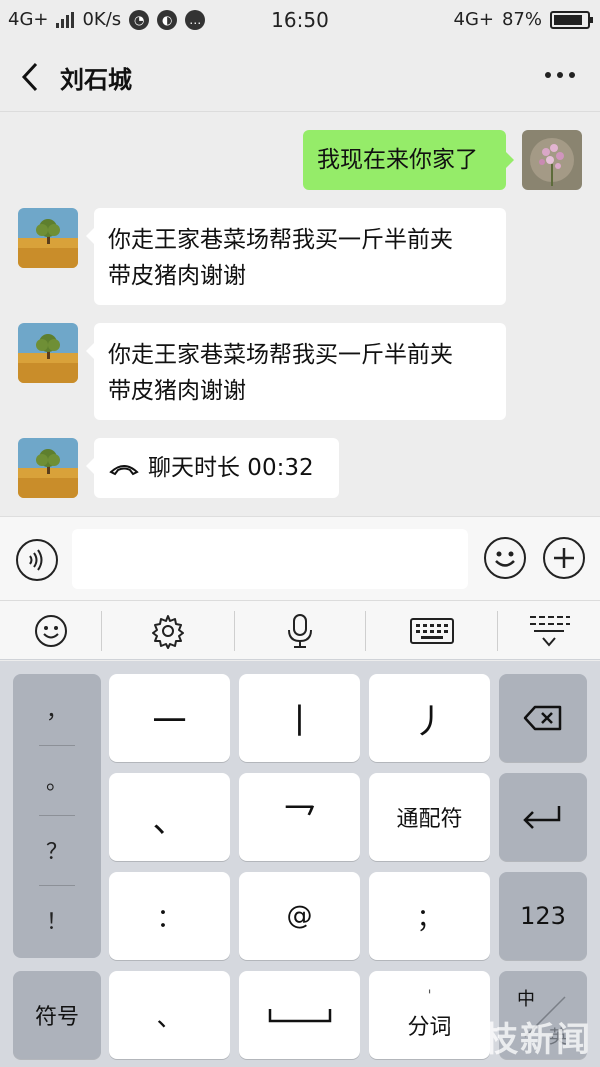 Image resolution: width=600 pixels, height=1067 pixels. I want to click on more-options-button, so click(560, 78).